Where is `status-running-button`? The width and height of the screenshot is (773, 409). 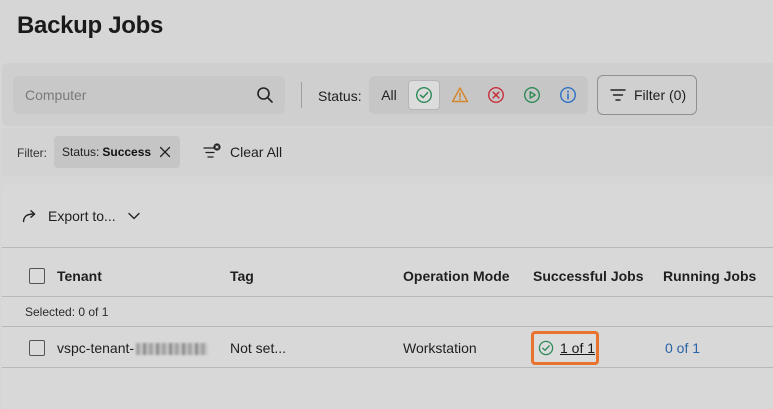 status-running-button is located at coordinates (532, 95).